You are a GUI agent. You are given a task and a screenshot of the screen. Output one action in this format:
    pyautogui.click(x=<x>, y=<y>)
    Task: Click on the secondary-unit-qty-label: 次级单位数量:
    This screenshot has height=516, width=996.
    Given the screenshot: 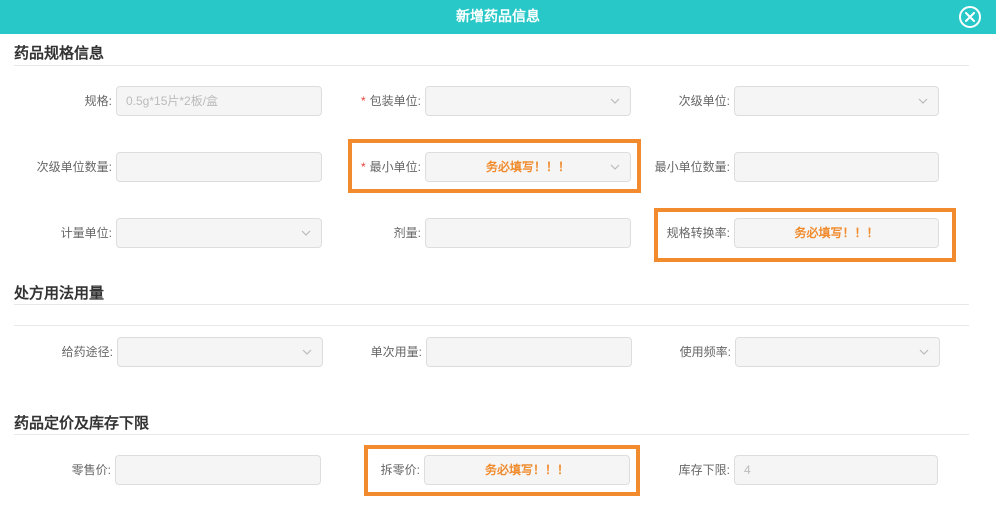 What is the action you would take?
    pyautogui.click(x=74, y=167)
    